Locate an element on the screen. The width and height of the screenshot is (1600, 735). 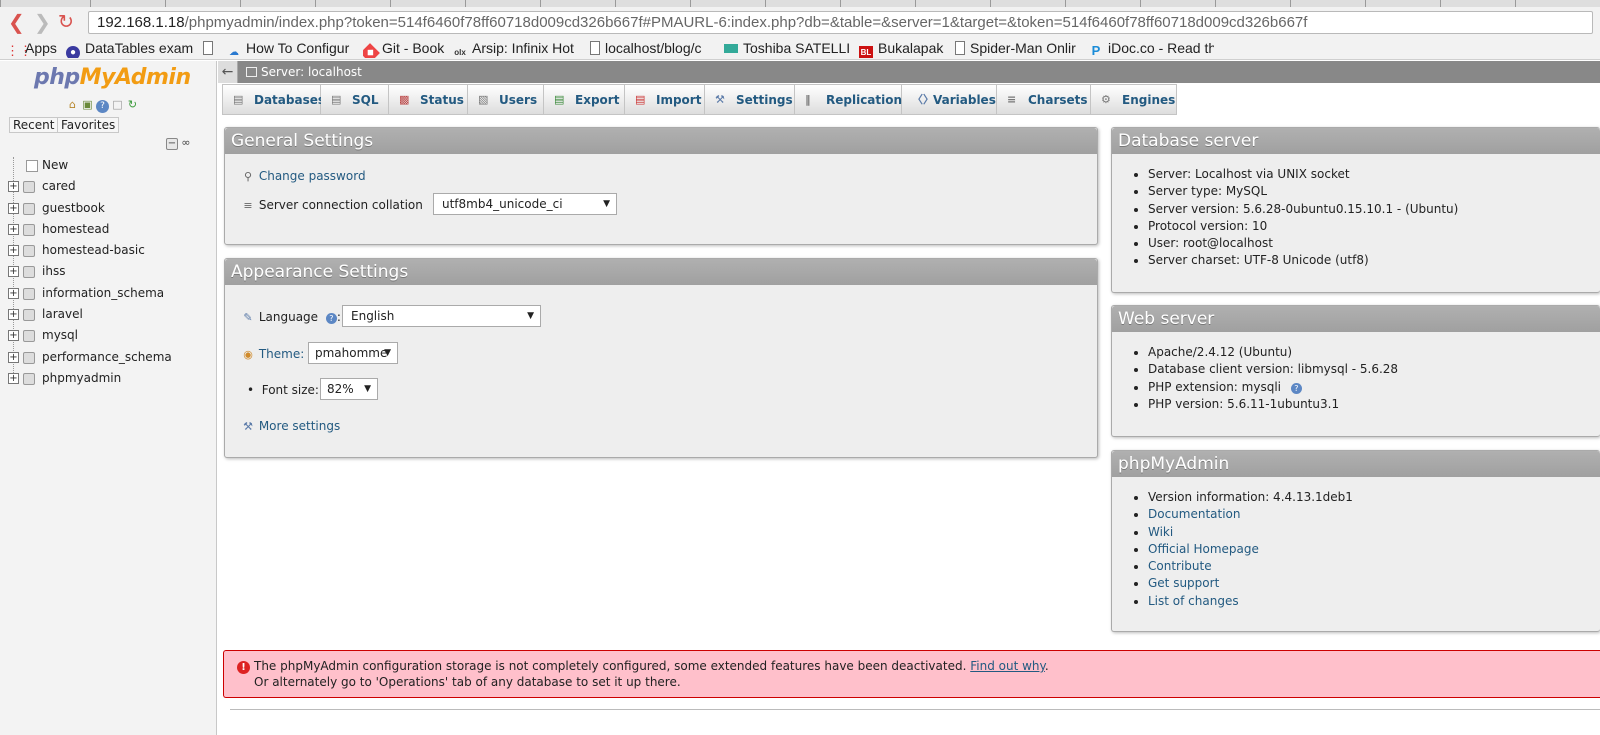
bookmark-toshiba: Toshiba SATELLIT is located at coordinates (786, 48).